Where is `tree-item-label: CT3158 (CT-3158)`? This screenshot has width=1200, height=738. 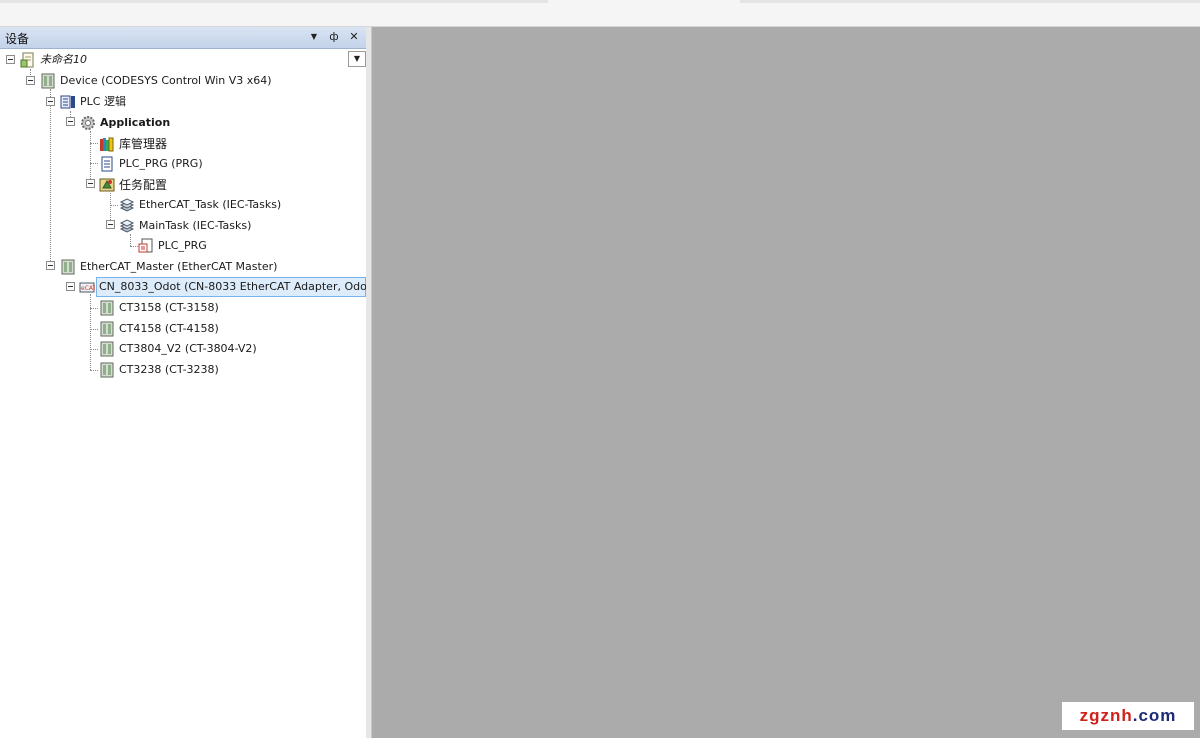 tree-item-label: CT3158 (CT-3158) is located at coordinates (169, 307).